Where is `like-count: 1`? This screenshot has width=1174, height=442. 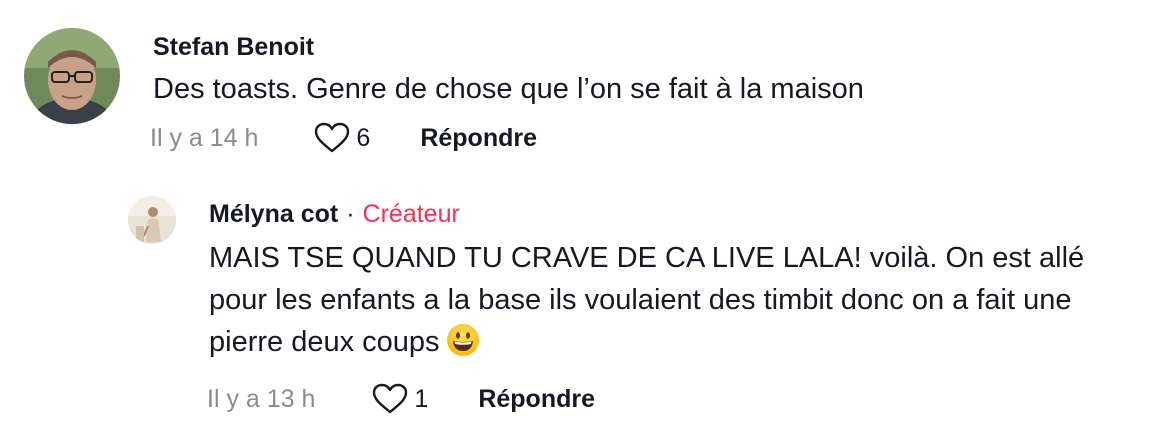 like-count: 1 is located at coordinates (421, 398).